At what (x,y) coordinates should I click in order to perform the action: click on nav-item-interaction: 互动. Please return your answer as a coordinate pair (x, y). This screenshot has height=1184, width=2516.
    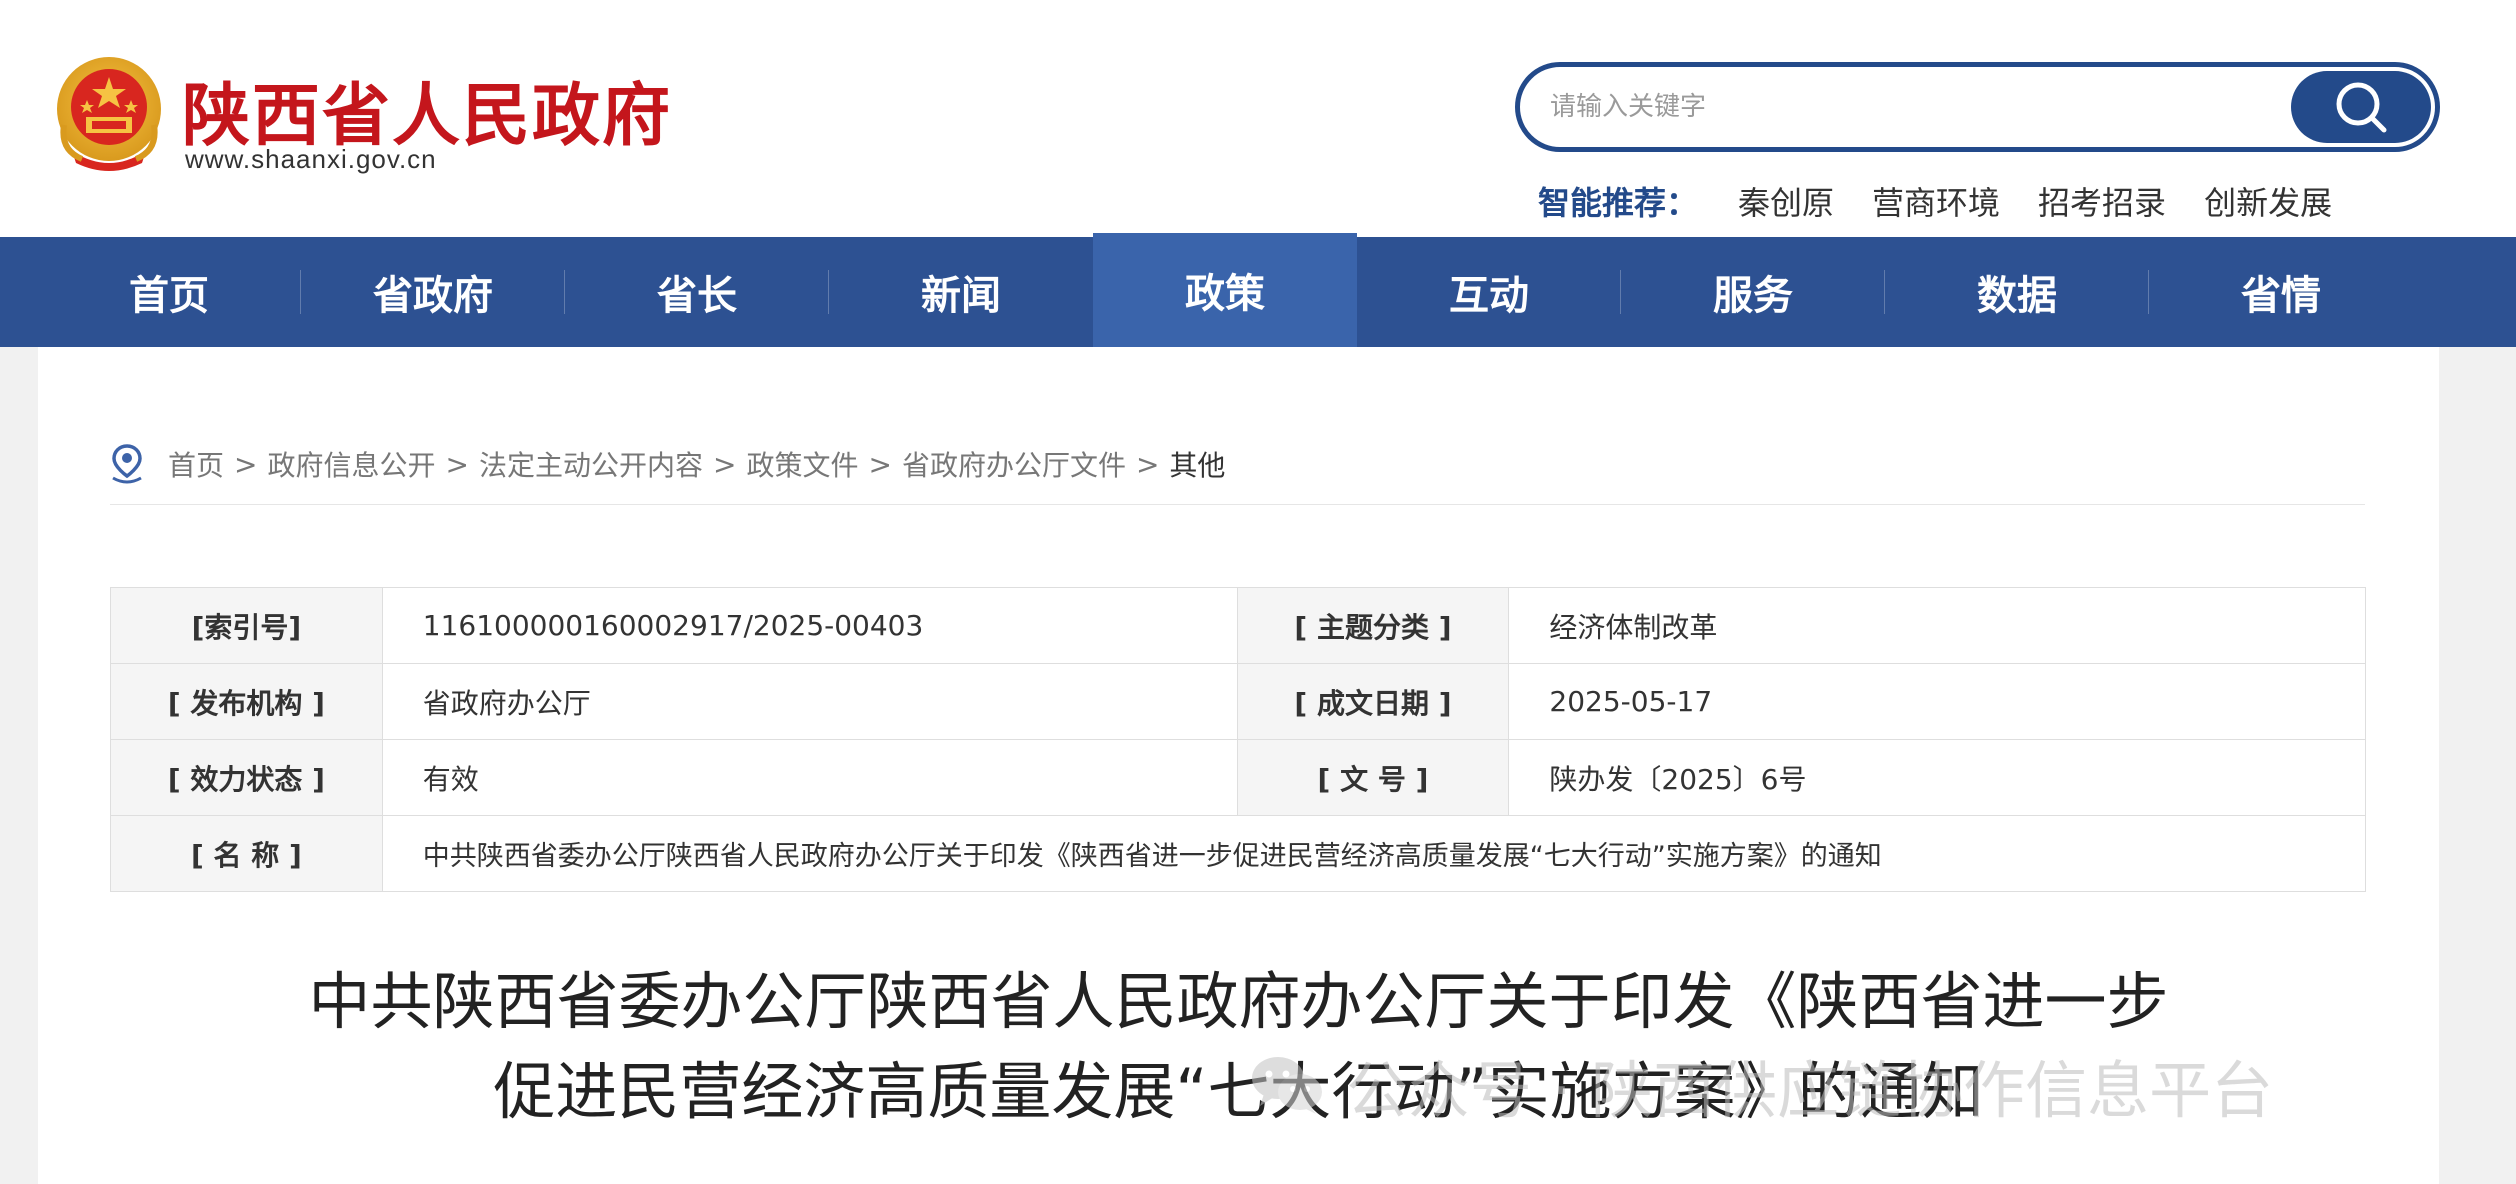
    Looking at the image, I should click on (1489, 292).